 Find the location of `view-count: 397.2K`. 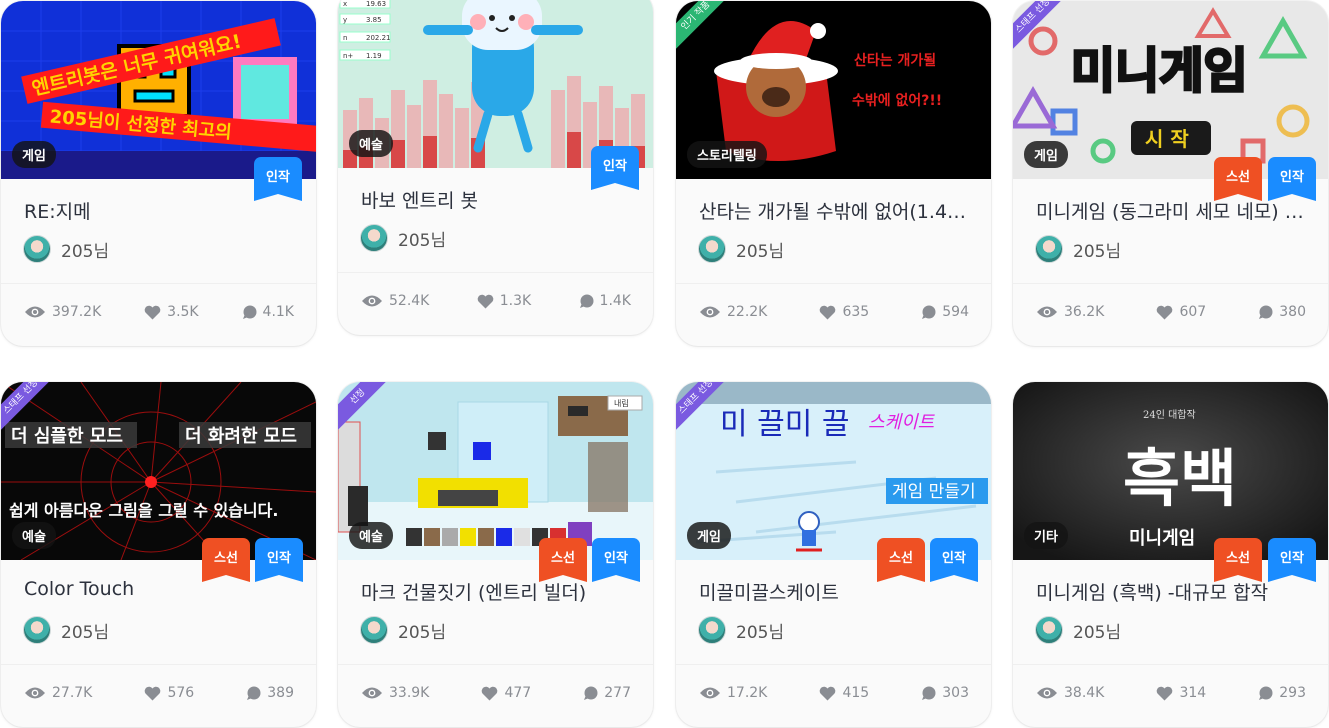

view-count: 397.2K is located at coordinates (62, 312).